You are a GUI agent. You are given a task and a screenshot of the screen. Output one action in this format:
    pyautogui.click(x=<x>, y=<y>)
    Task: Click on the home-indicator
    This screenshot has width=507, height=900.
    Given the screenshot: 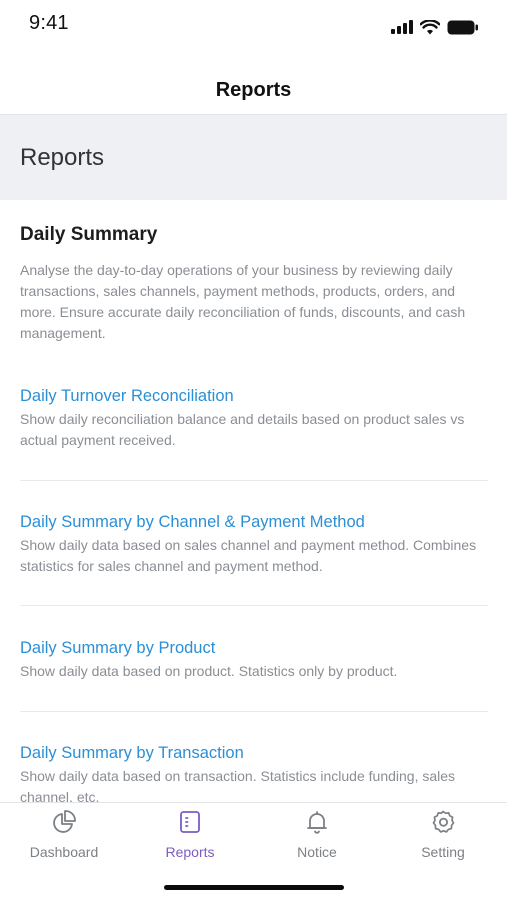 What is the action you would take?
    pyautogui.click(x=254, y=887)
    